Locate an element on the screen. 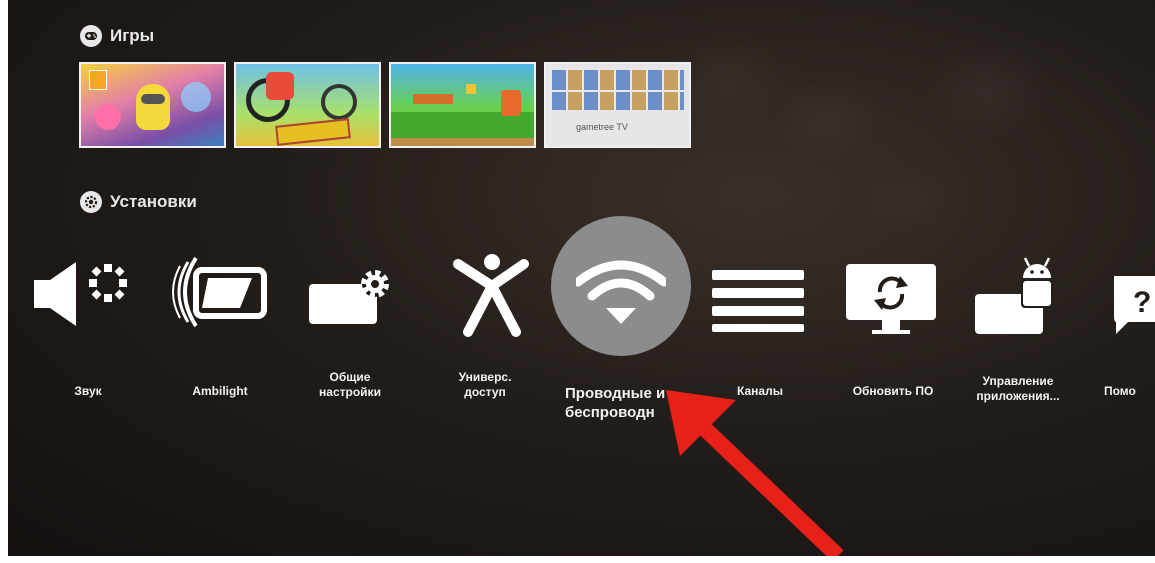  setting-accessibility is located at coordinates (491, 295).